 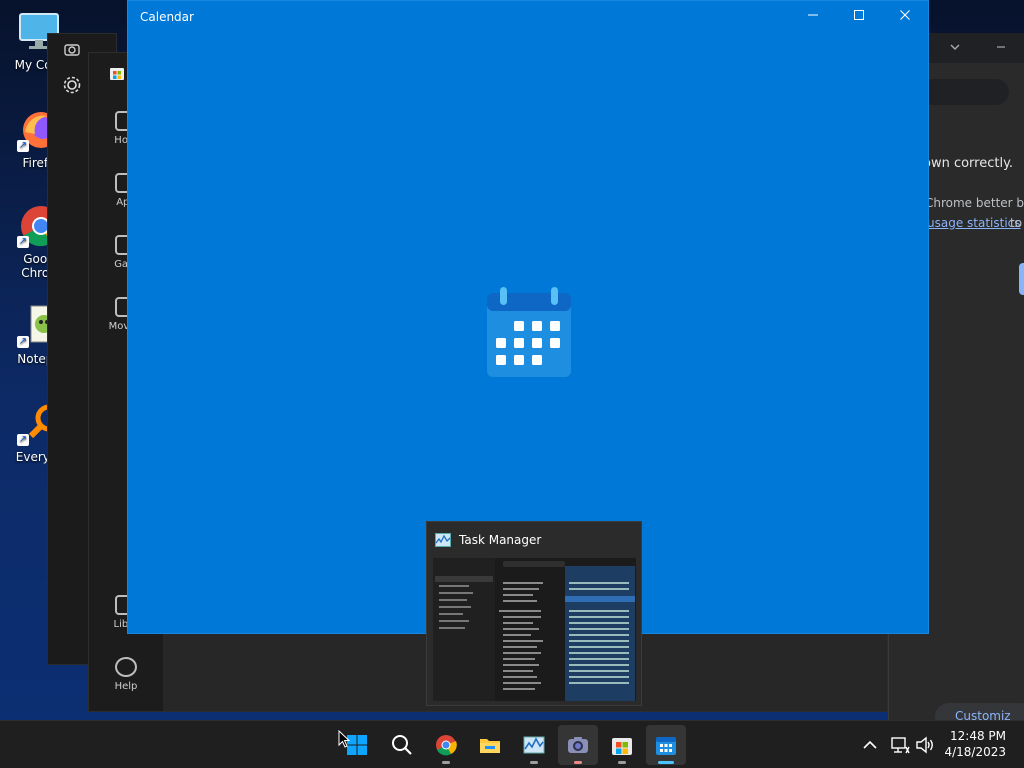 I want to click on taskbar-store-button, so click(x=622, y=745).